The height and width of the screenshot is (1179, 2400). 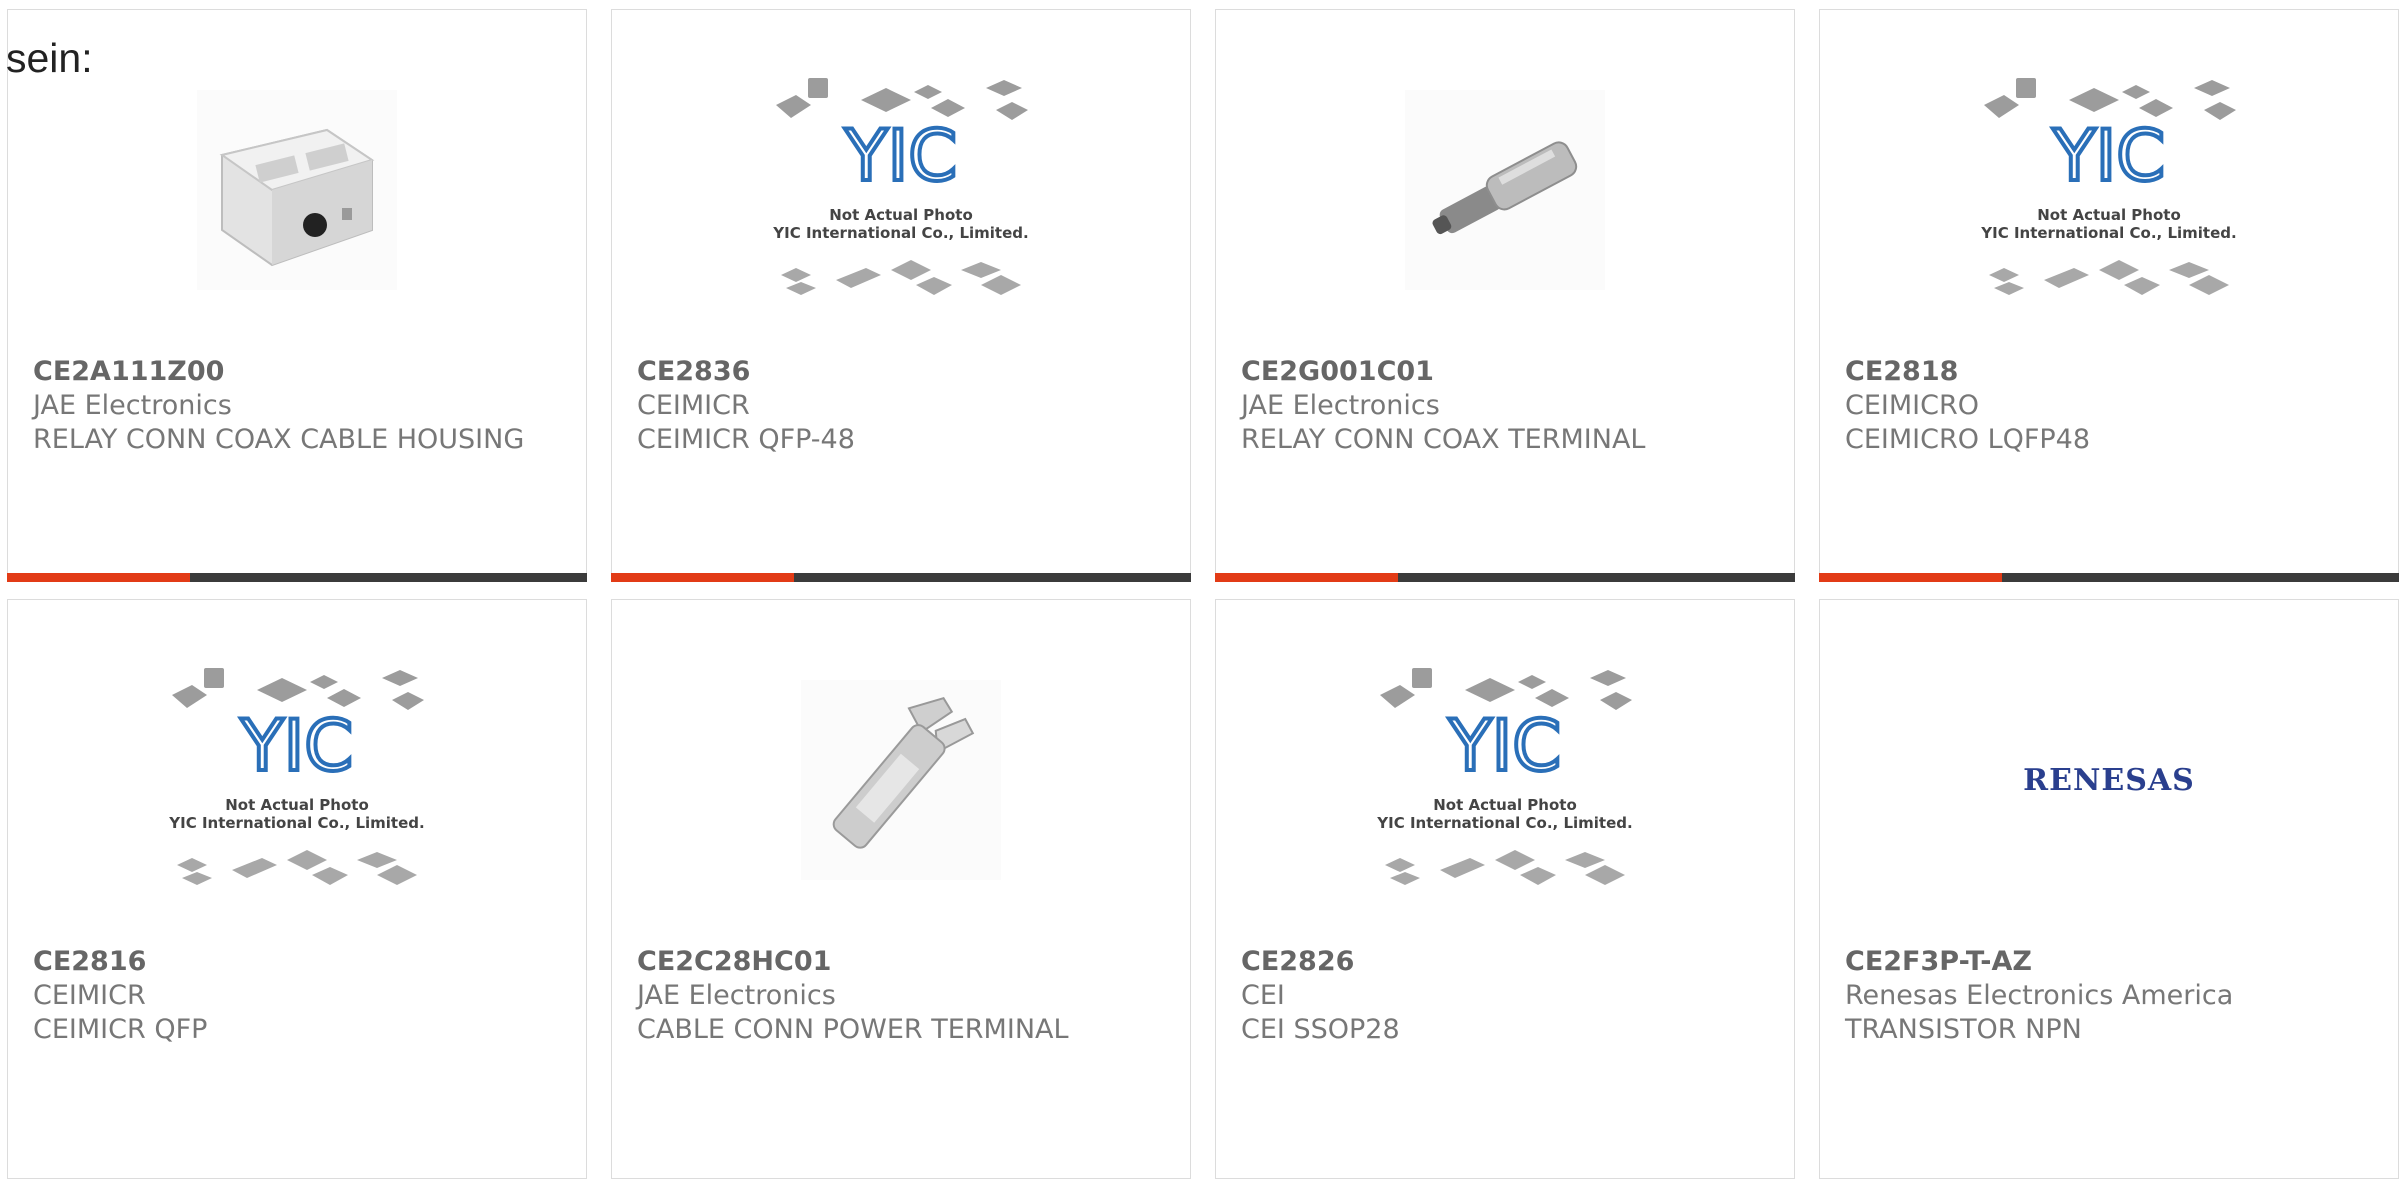 I want to click on description: RELAY CONN COAX CABLE HOUSING, so click(x=279, y=439).